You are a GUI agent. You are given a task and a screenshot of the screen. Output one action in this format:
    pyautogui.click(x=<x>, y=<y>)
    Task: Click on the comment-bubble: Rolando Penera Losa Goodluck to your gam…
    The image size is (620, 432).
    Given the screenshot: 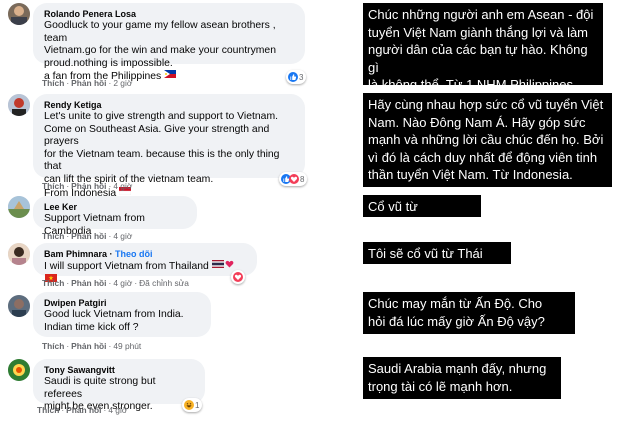 What is the action you would take?
    pyautogui.click(x=169, y=42)
    